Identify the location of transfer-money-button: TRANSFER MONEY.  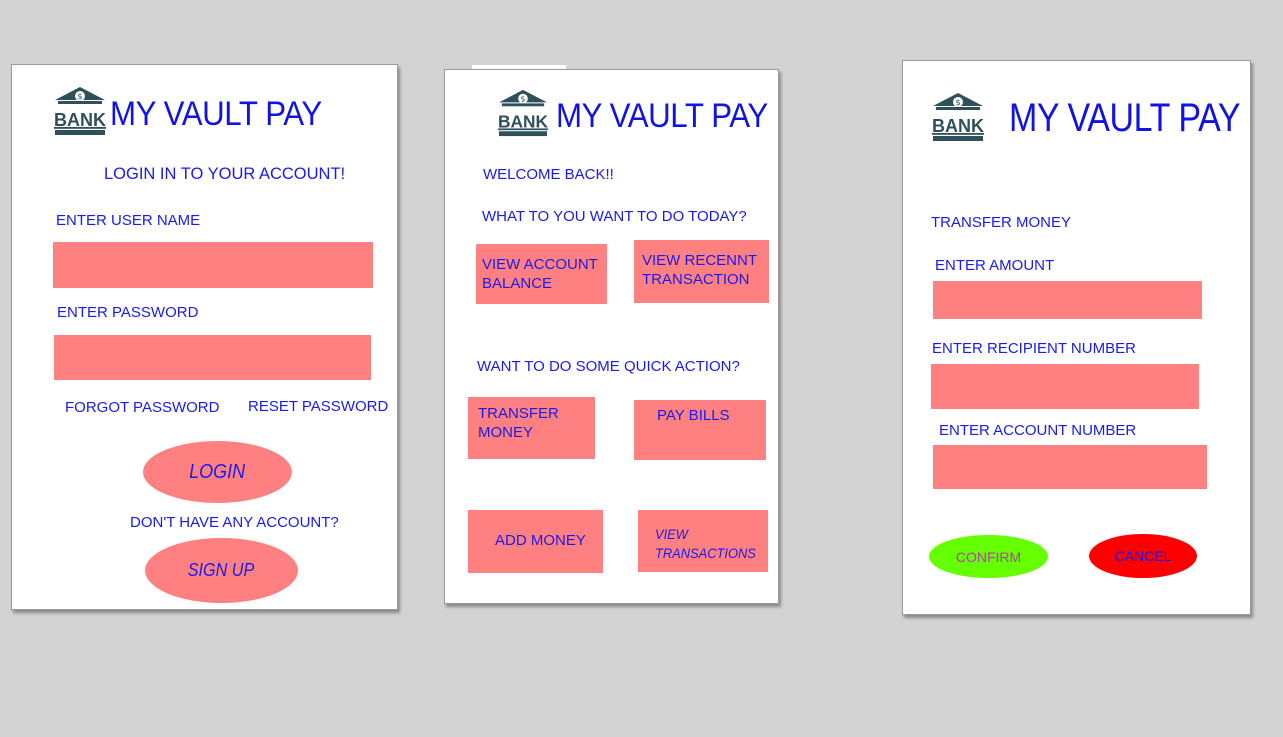
(531, 428).